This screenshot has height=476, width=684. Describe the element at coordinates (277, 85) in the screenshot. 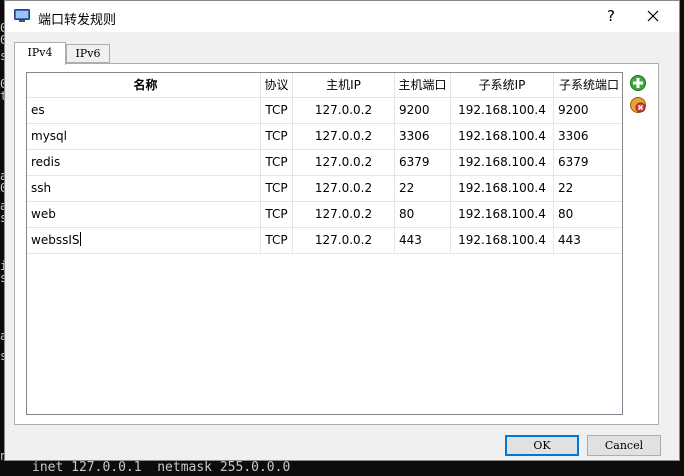

I see `header-protocol: 协议` at that location.